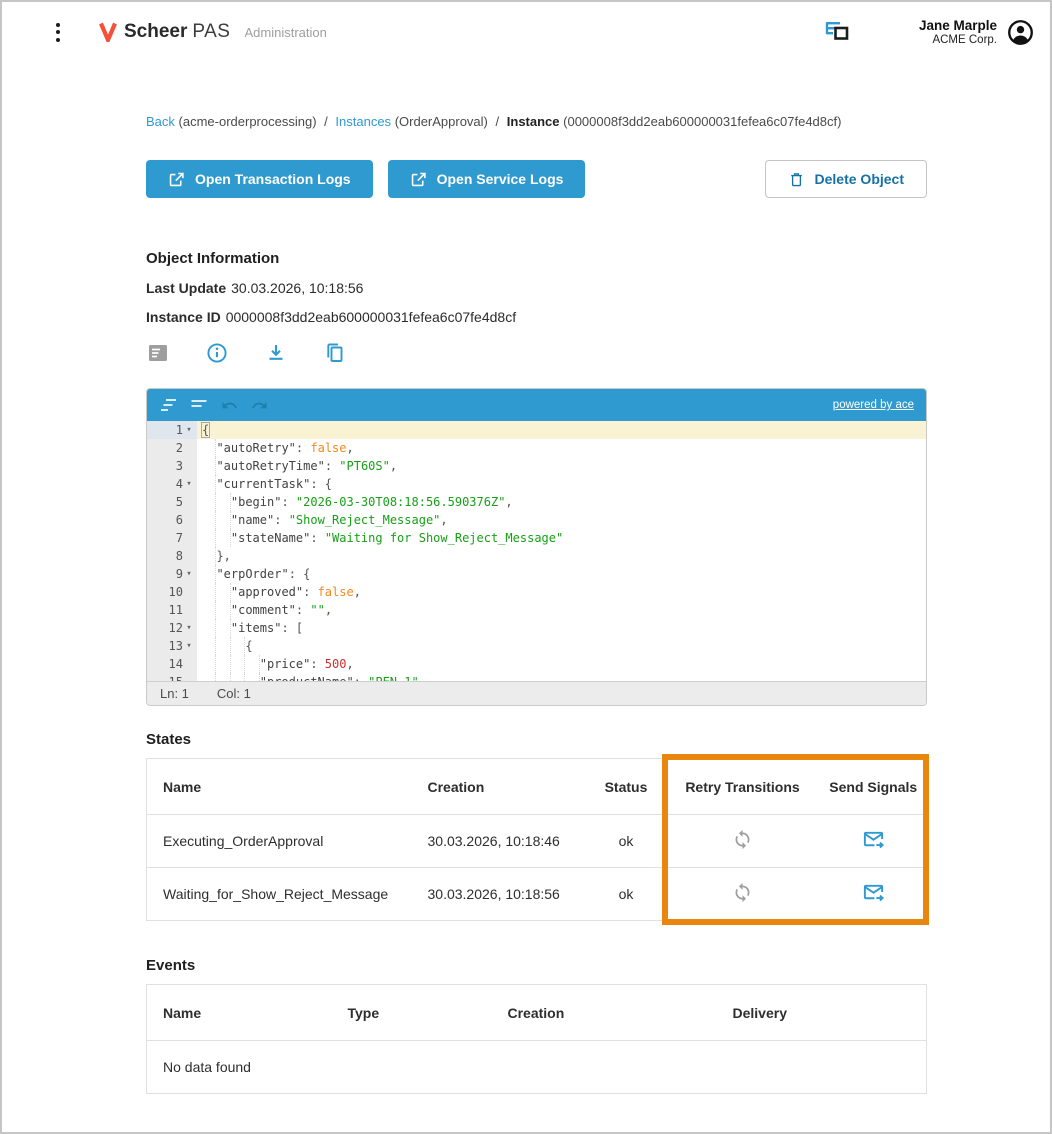  What do you see at coordinates (564, 520) in the screenshot?
I see `code-line: "name": "Show_Reject_Message",` at bounding box center [564, 520].